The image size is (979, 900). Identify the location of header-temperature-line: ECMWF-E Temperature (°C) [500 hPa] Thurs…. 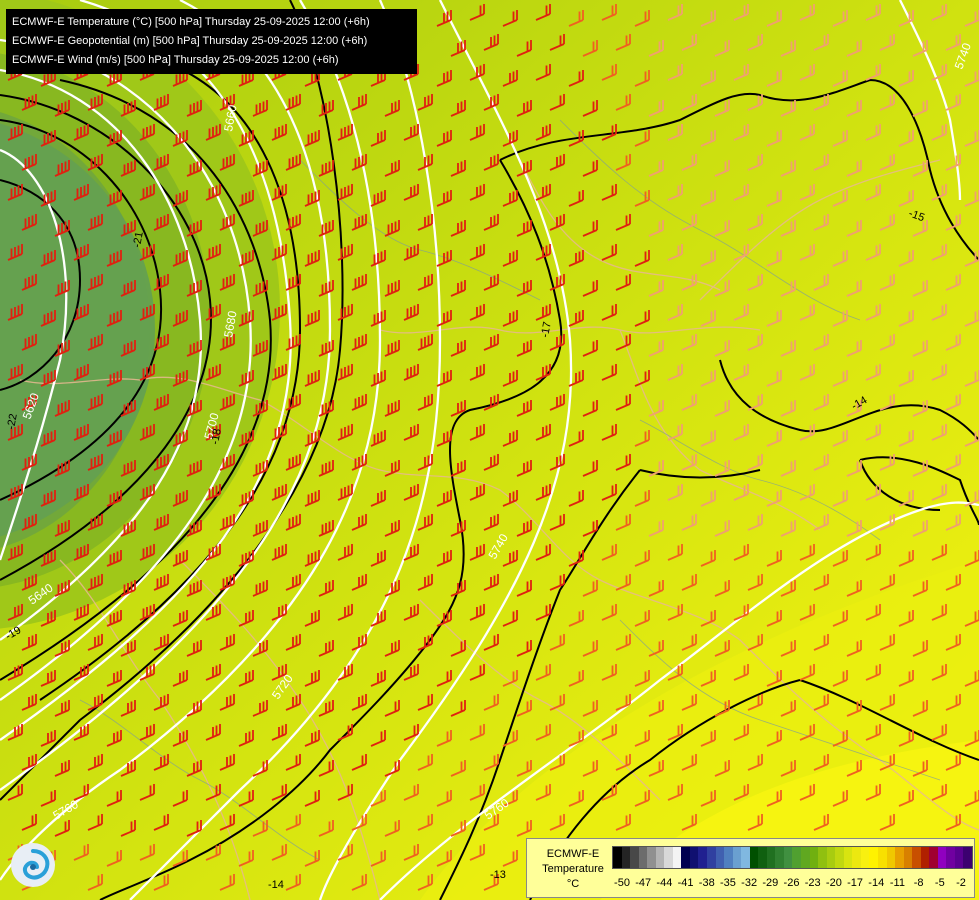
(191, 22).